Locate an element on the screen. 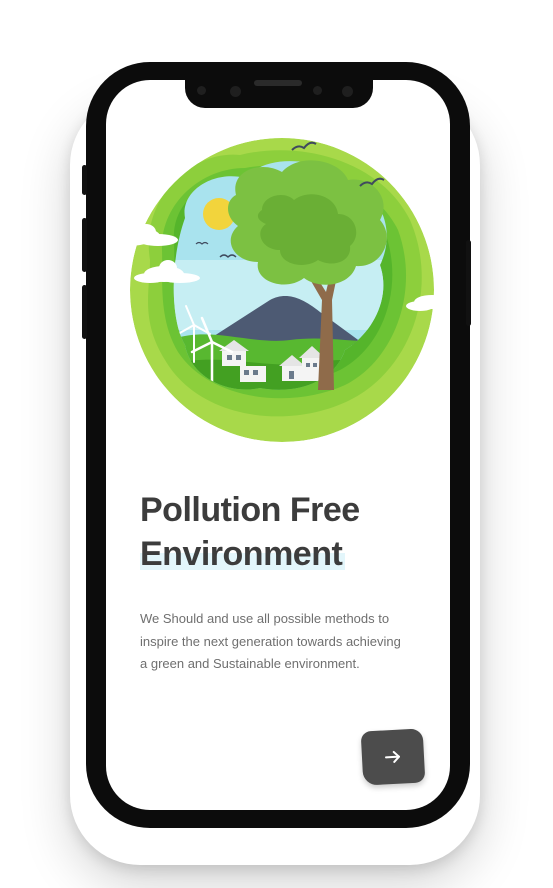  page-title: Pollution Free Environment is located at coordinates (270, 532).